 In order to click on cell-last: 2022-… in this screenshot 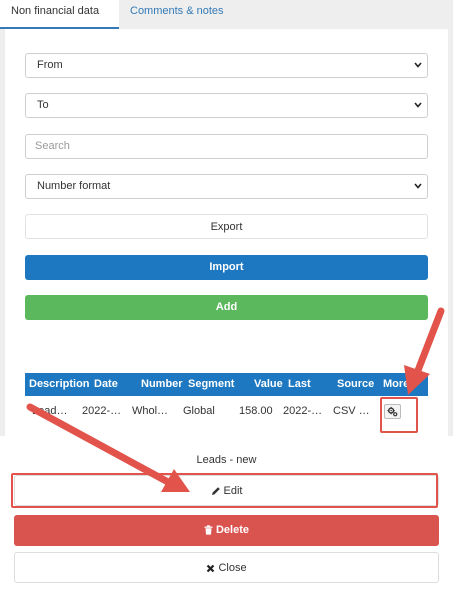, I will do `click(303, 411)`.